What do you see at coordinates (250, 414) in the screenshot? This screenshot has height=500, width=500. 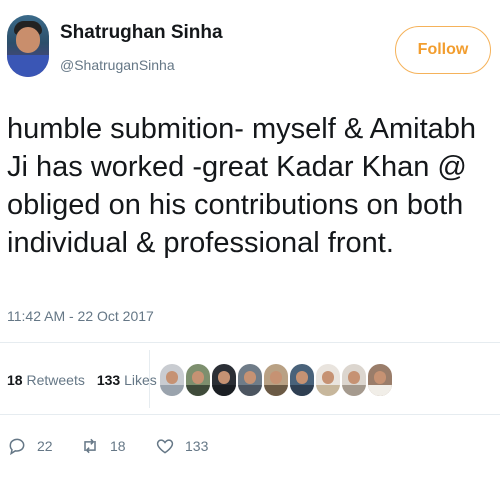 I see `divider-bottom` at bounding box center [250, 414].